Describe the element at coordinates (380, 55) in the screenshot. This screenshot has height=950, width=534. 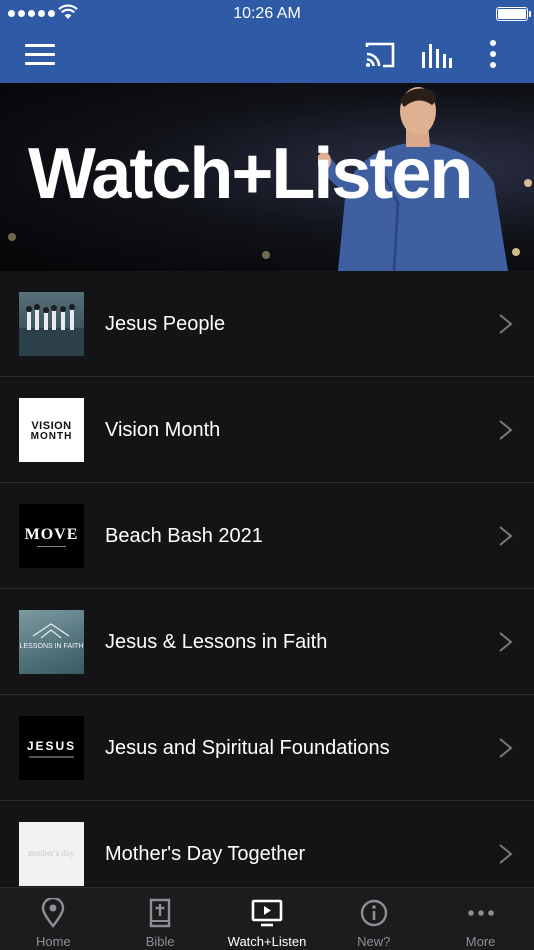
I see `cast-icon` at that location.